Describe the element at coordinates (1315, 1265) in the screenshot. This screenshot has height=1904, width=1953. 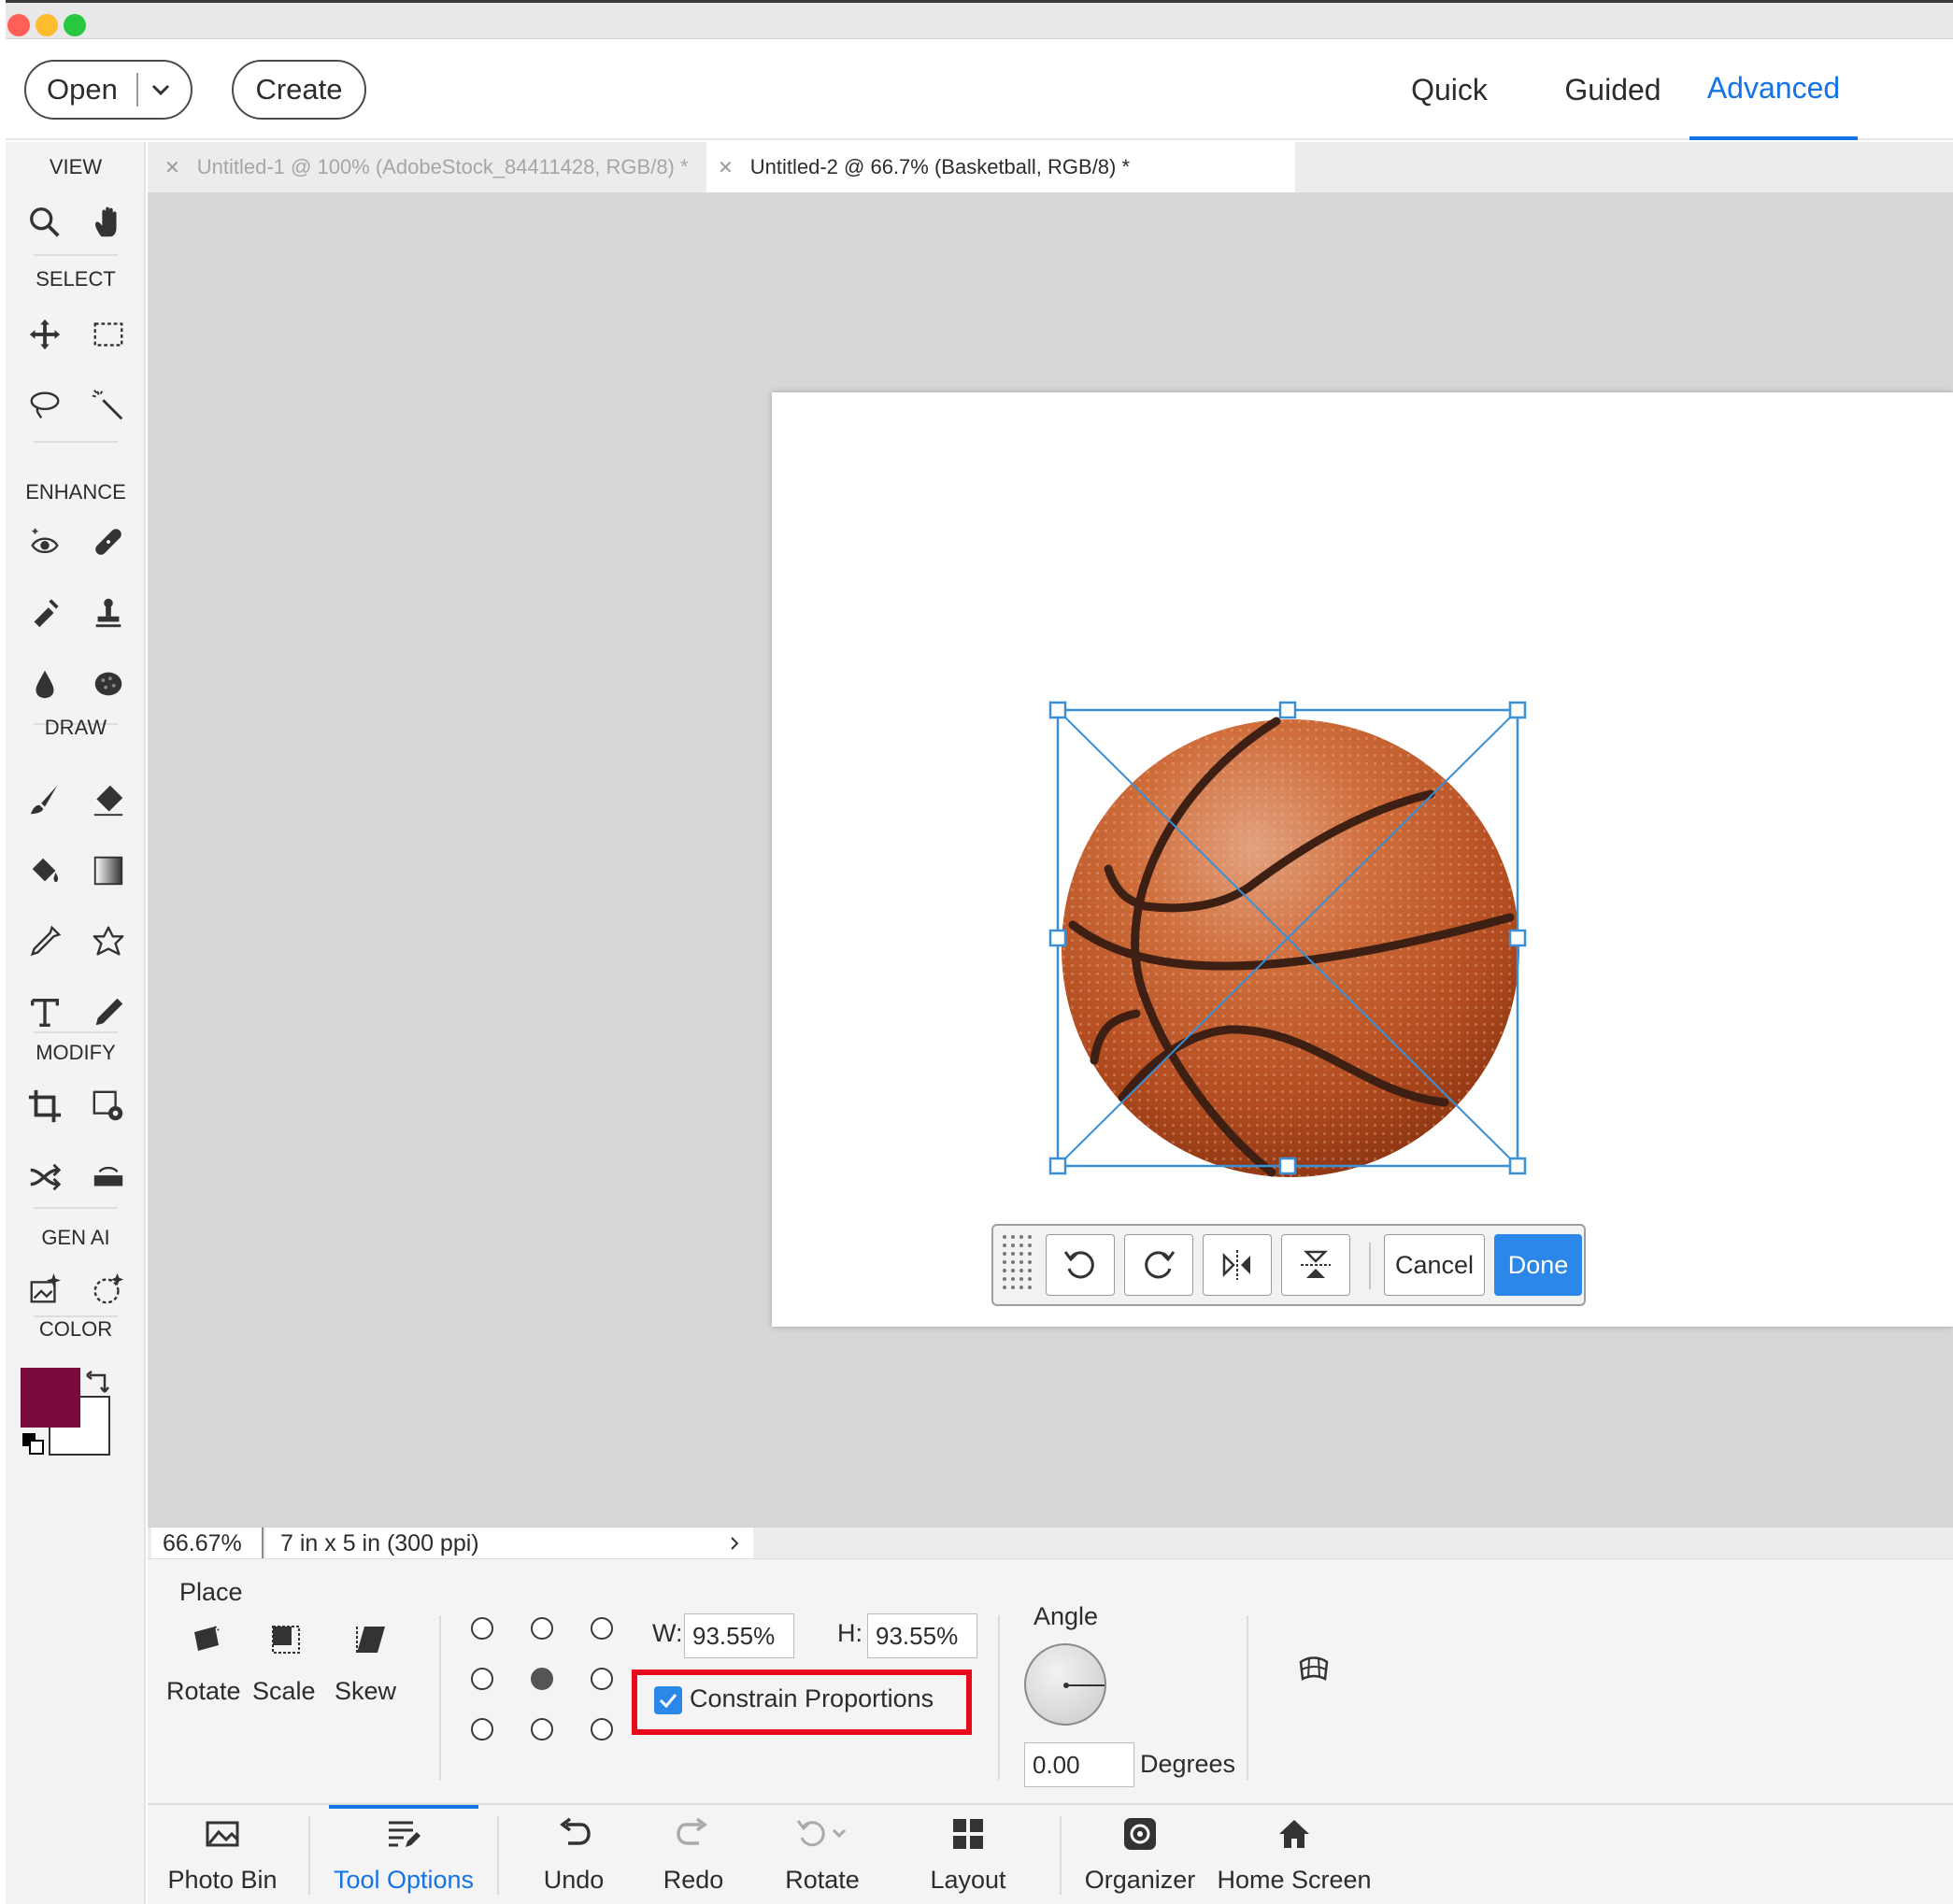
I see `flip-vertical-button` at that location.